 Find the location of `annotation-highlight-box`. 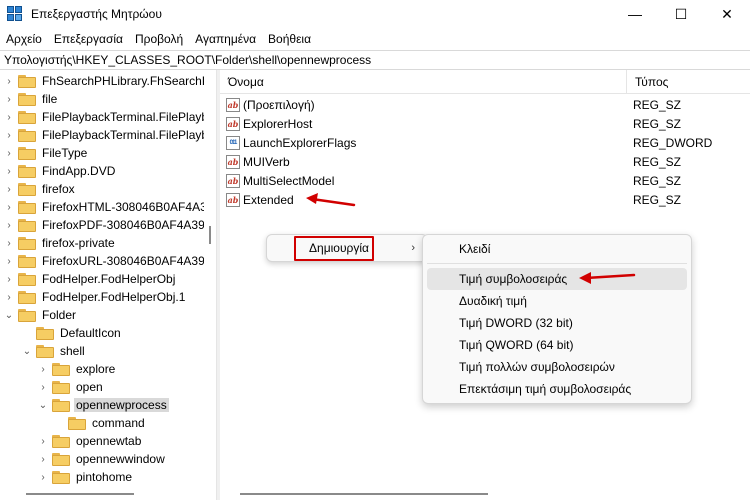

annotation-highlight-box is located at coordinates (334, 248).